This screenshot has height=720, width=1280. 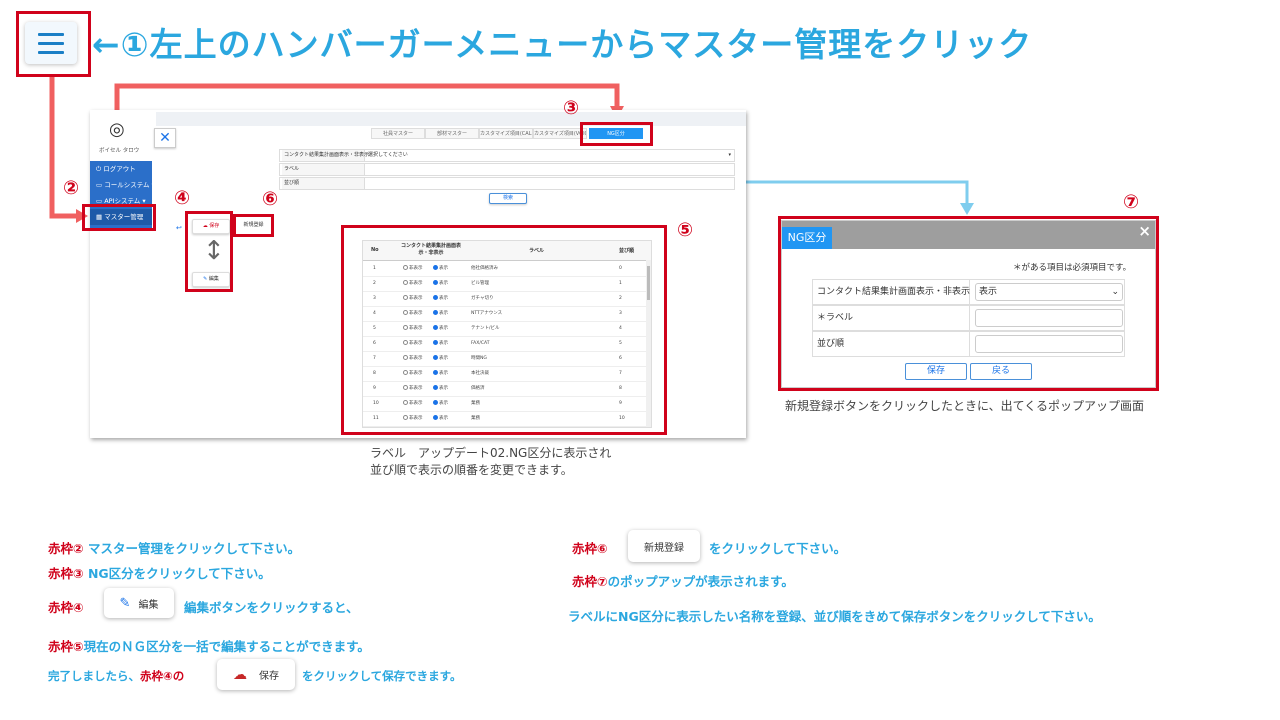 I want to click on filter-row-label: ラベル, so click(x=507, y=169).